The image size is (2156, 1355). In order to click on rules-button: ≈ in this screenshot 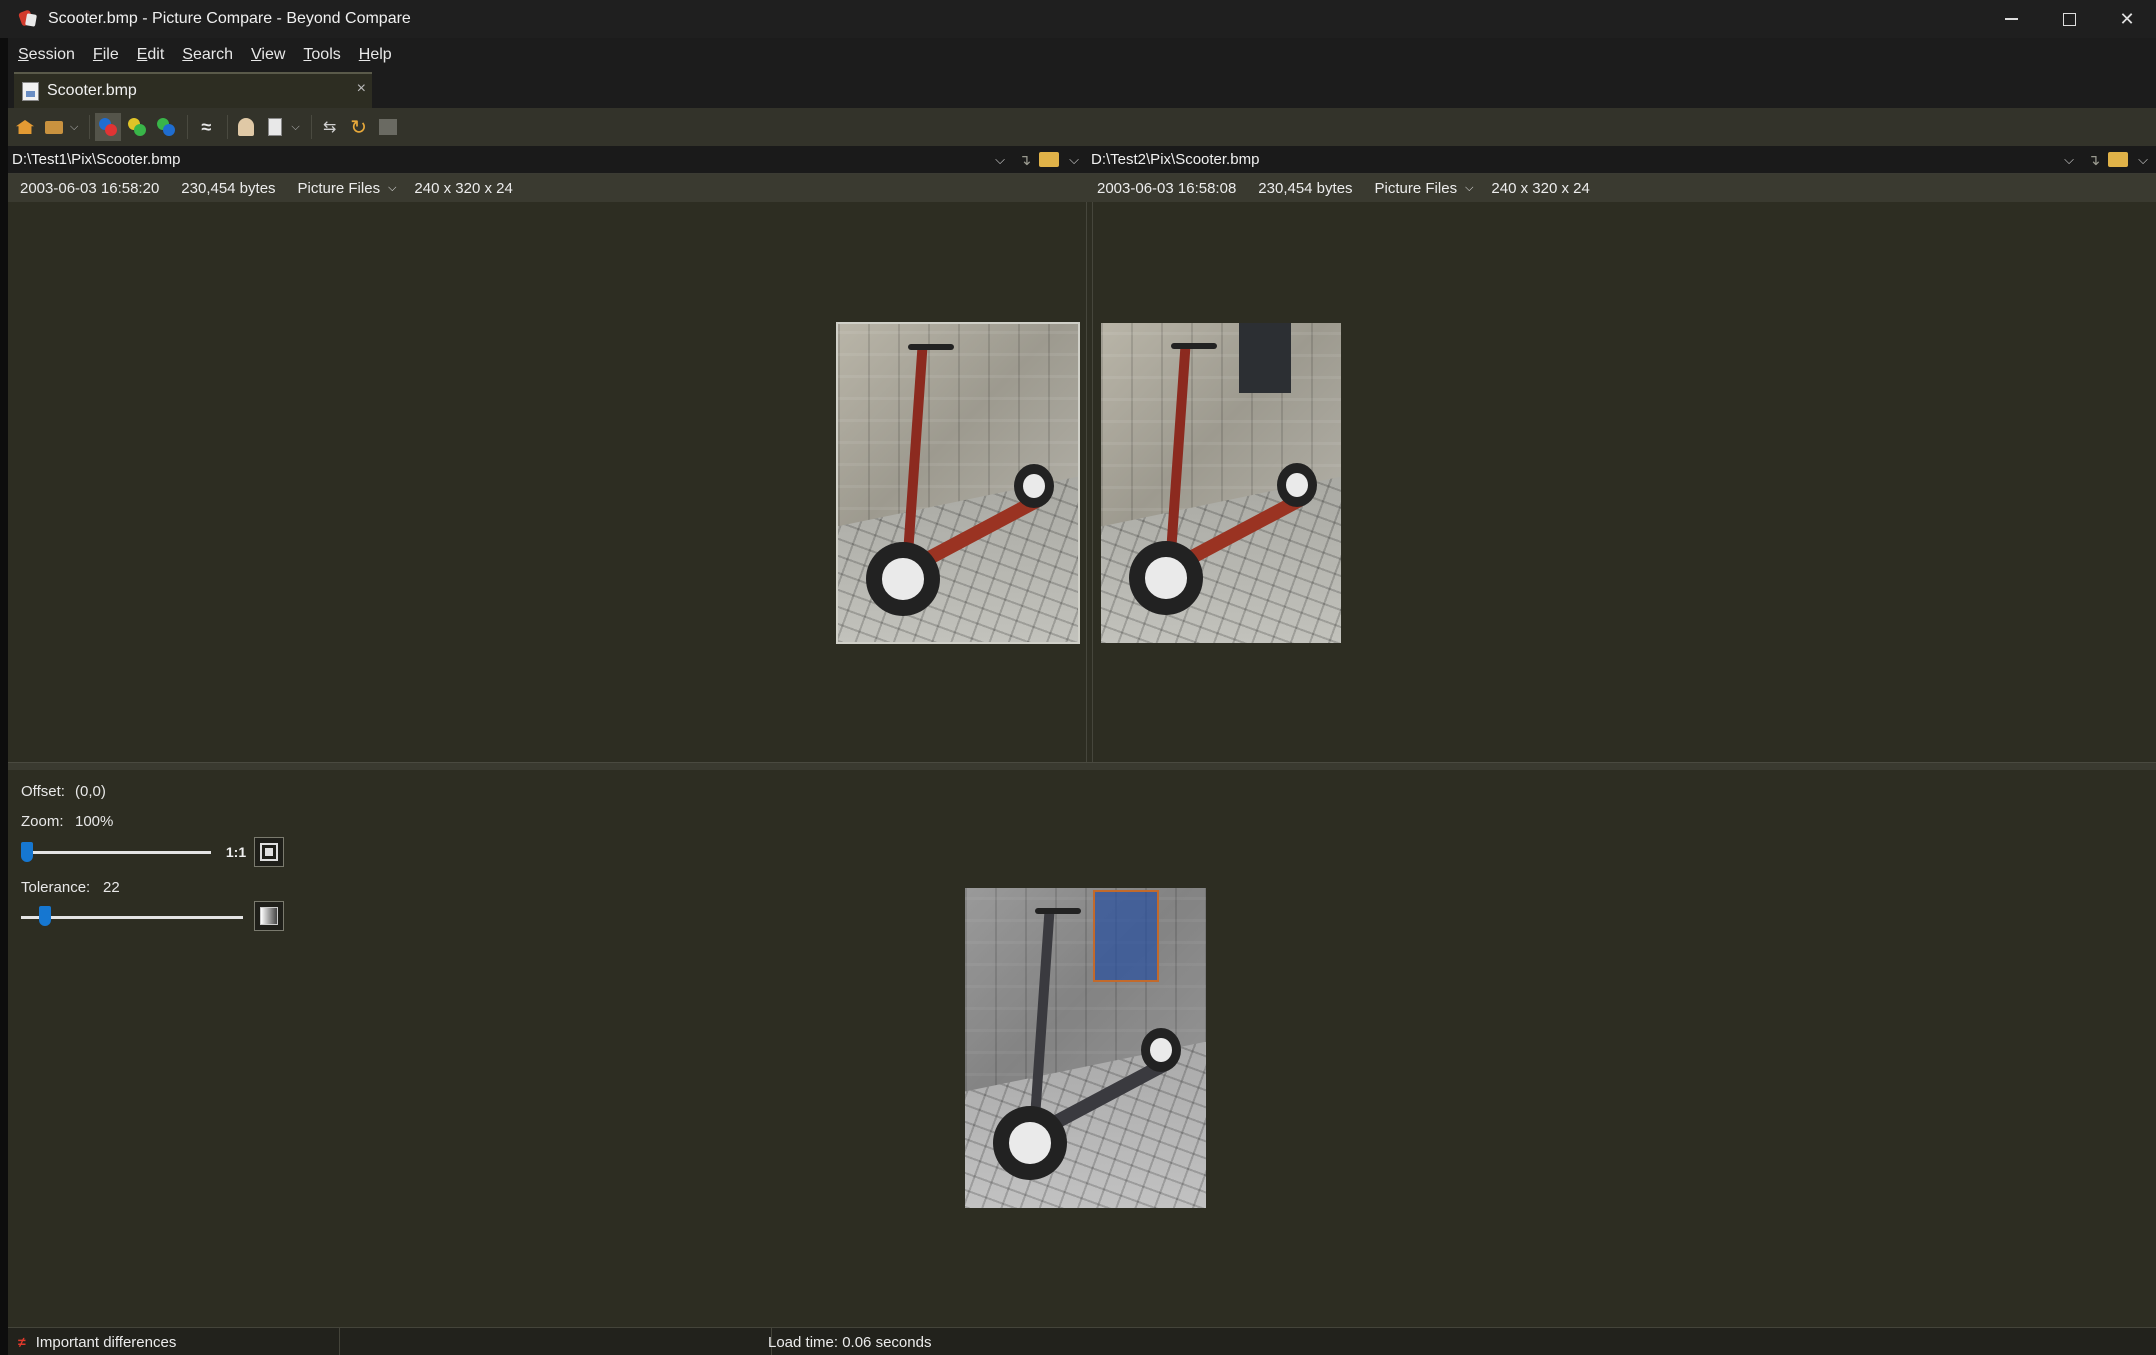, I will do `click(206, 127)`.